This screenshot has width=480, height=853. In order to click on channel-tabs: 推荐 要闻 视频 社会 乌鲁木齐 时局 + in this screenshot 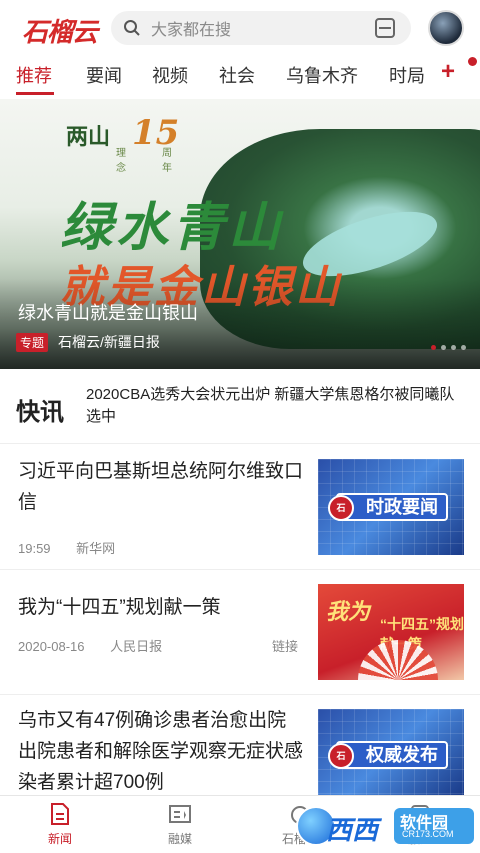, I will do `click(240, 76)`.